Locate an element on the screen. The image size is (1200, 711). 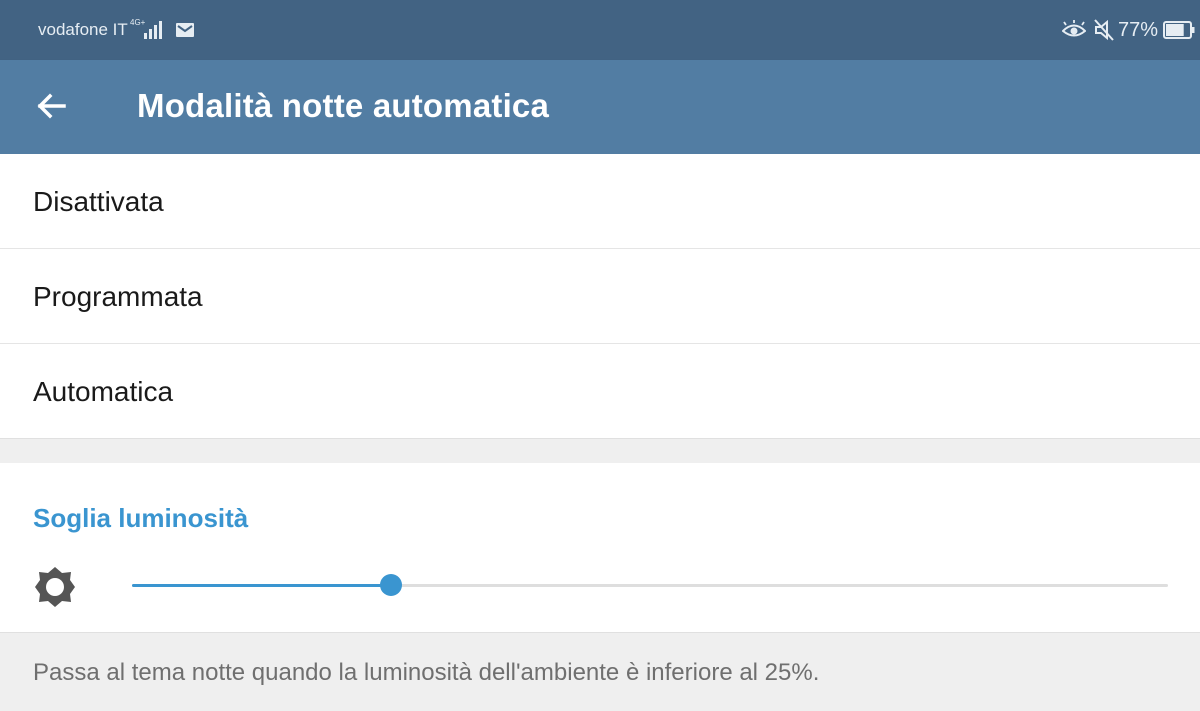
arrow-left-icon is located at coordinates (52, 106).